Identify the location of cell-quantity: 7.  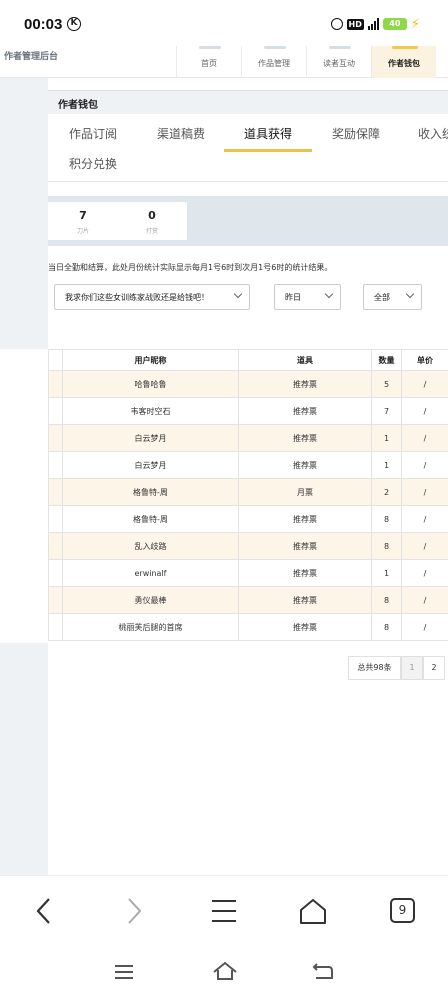
(386, 411).